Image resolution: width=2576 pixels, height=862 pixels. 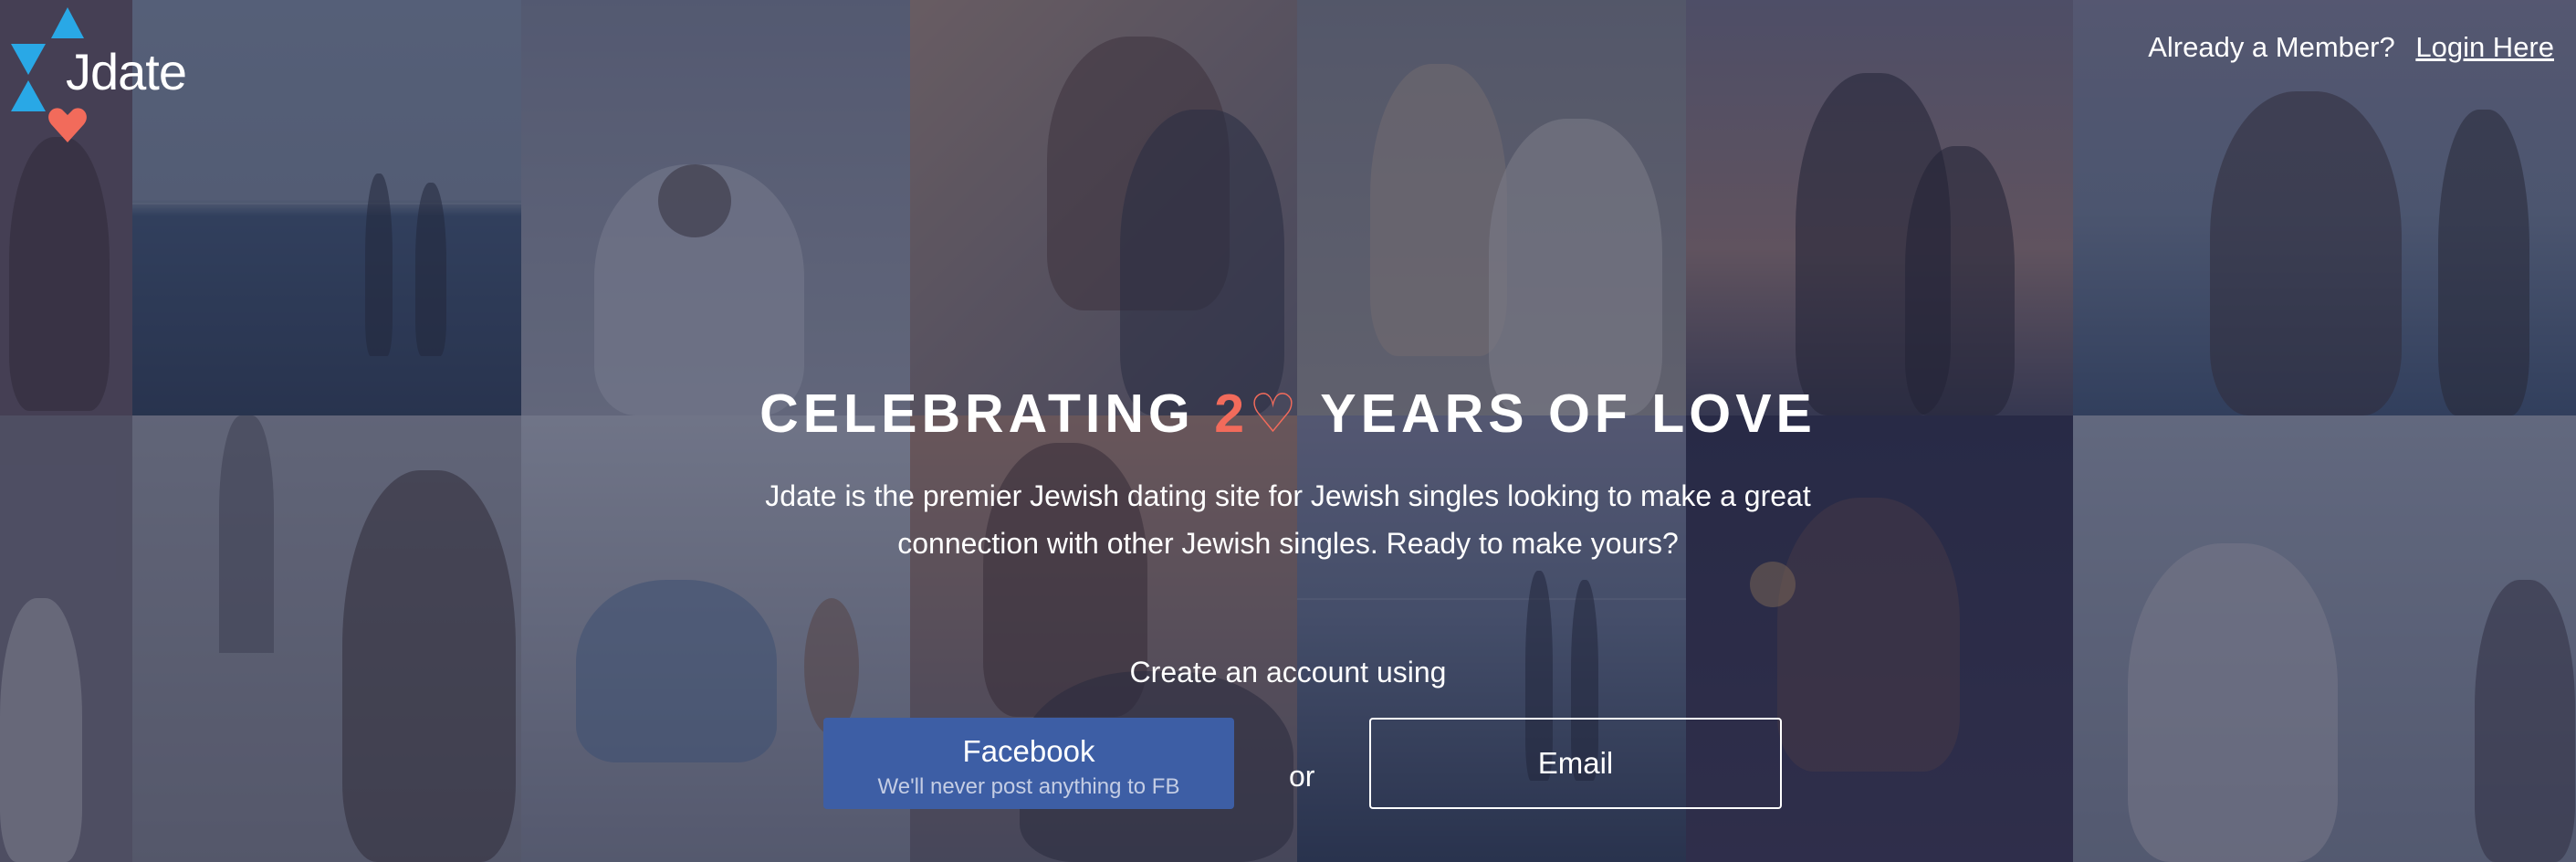 I want to click on jdate-logo: Jdate, so click(x=107, y=76).